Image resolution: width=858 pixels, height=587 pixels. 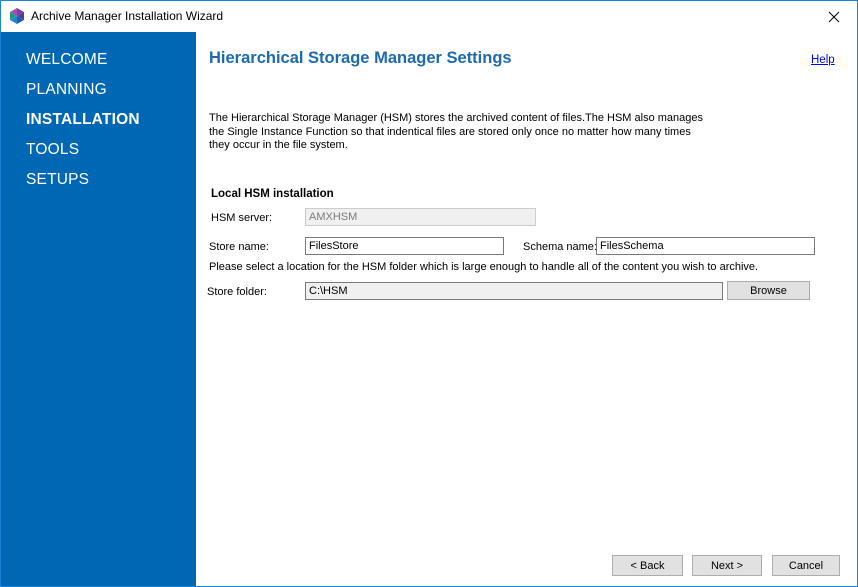 What do you see at coordinates (727, 565) in the screenshot?
I see `next-button: Next >` at bounding box center [727, 565].